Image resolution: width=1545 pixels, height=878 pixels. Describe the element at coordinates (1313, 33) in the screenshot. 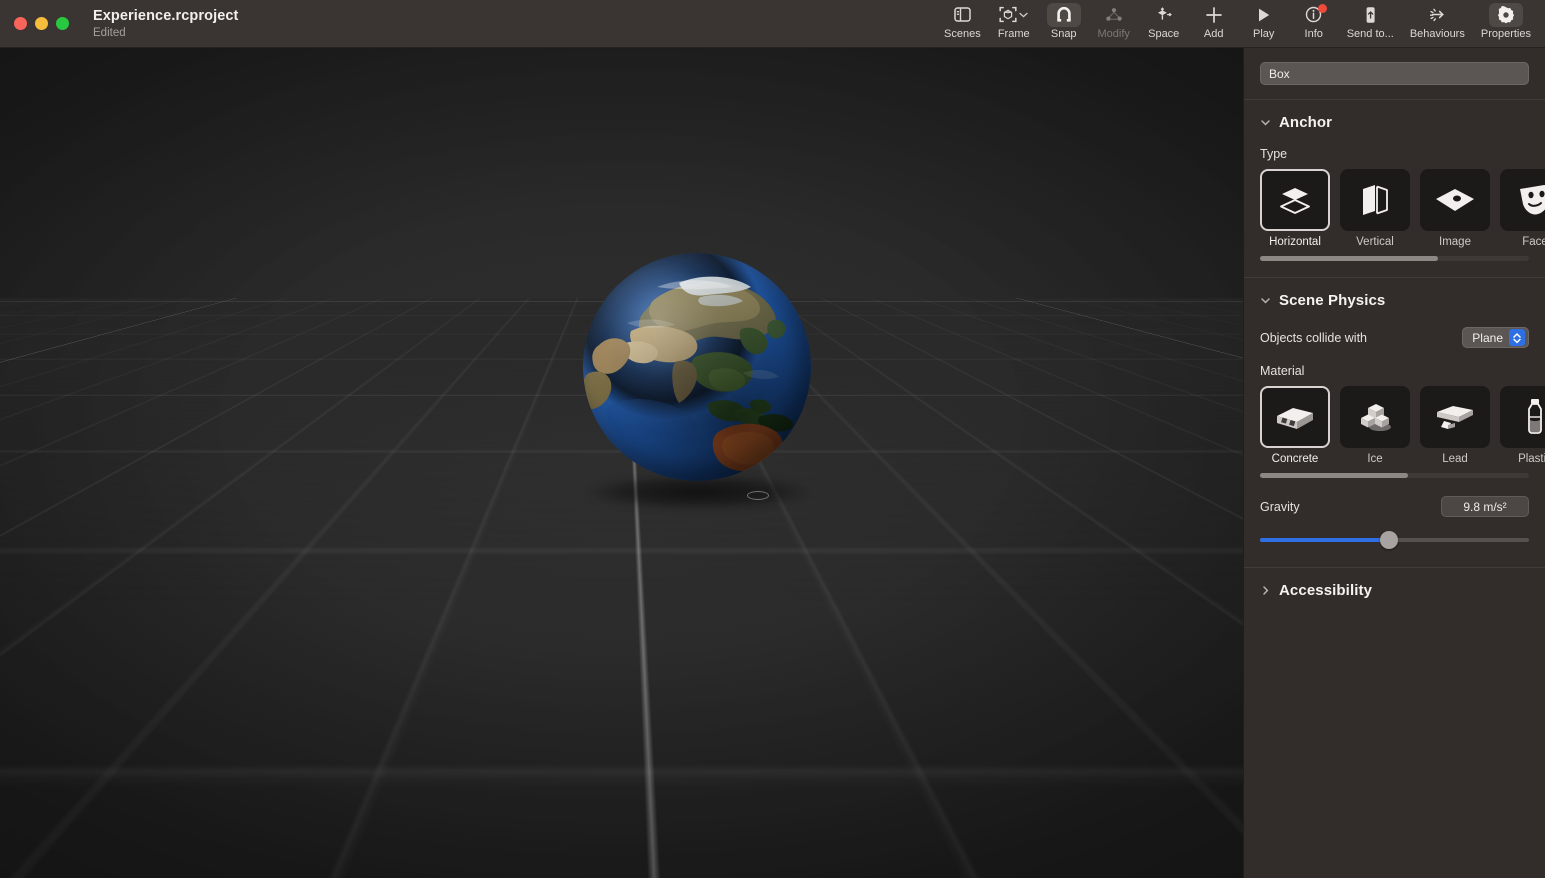

I see `toolbar-label-info: Info` at that location.